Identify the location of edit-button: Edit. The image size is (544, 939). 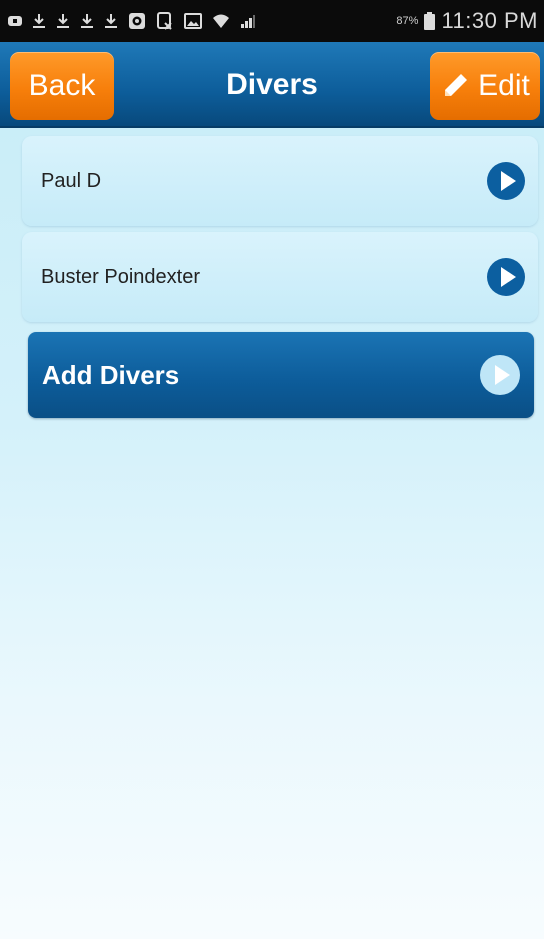
(485, 86).